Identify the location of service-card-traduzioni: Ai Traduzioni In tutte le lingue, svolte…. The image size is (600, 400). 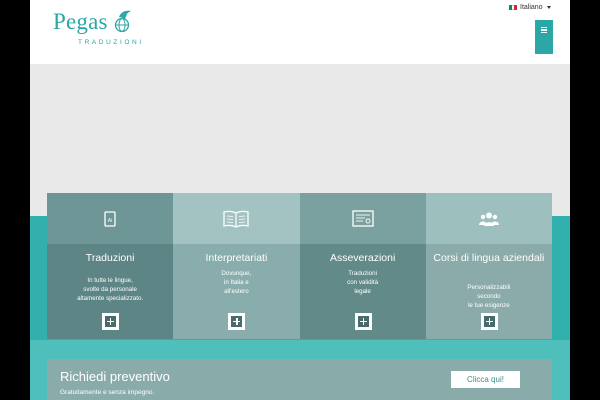
(110, 266).